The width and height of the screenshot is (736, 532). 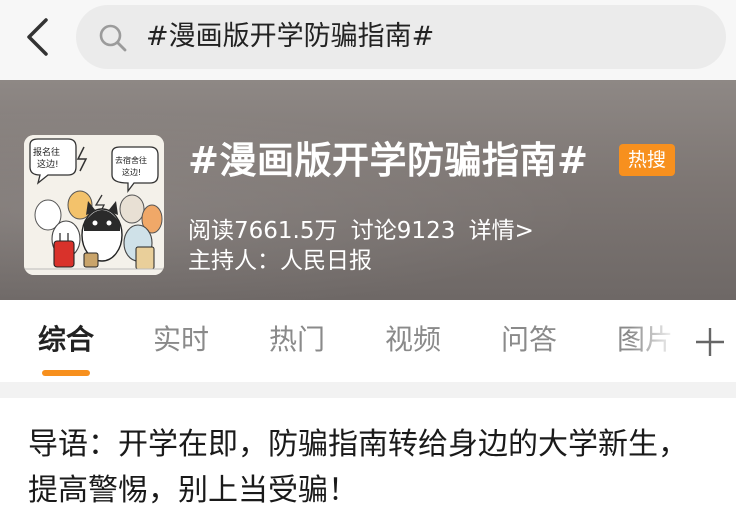 I want to click on cover-illustration: 报名往 这边! 去宿舍往 这边!, so click(x=94, y=205).